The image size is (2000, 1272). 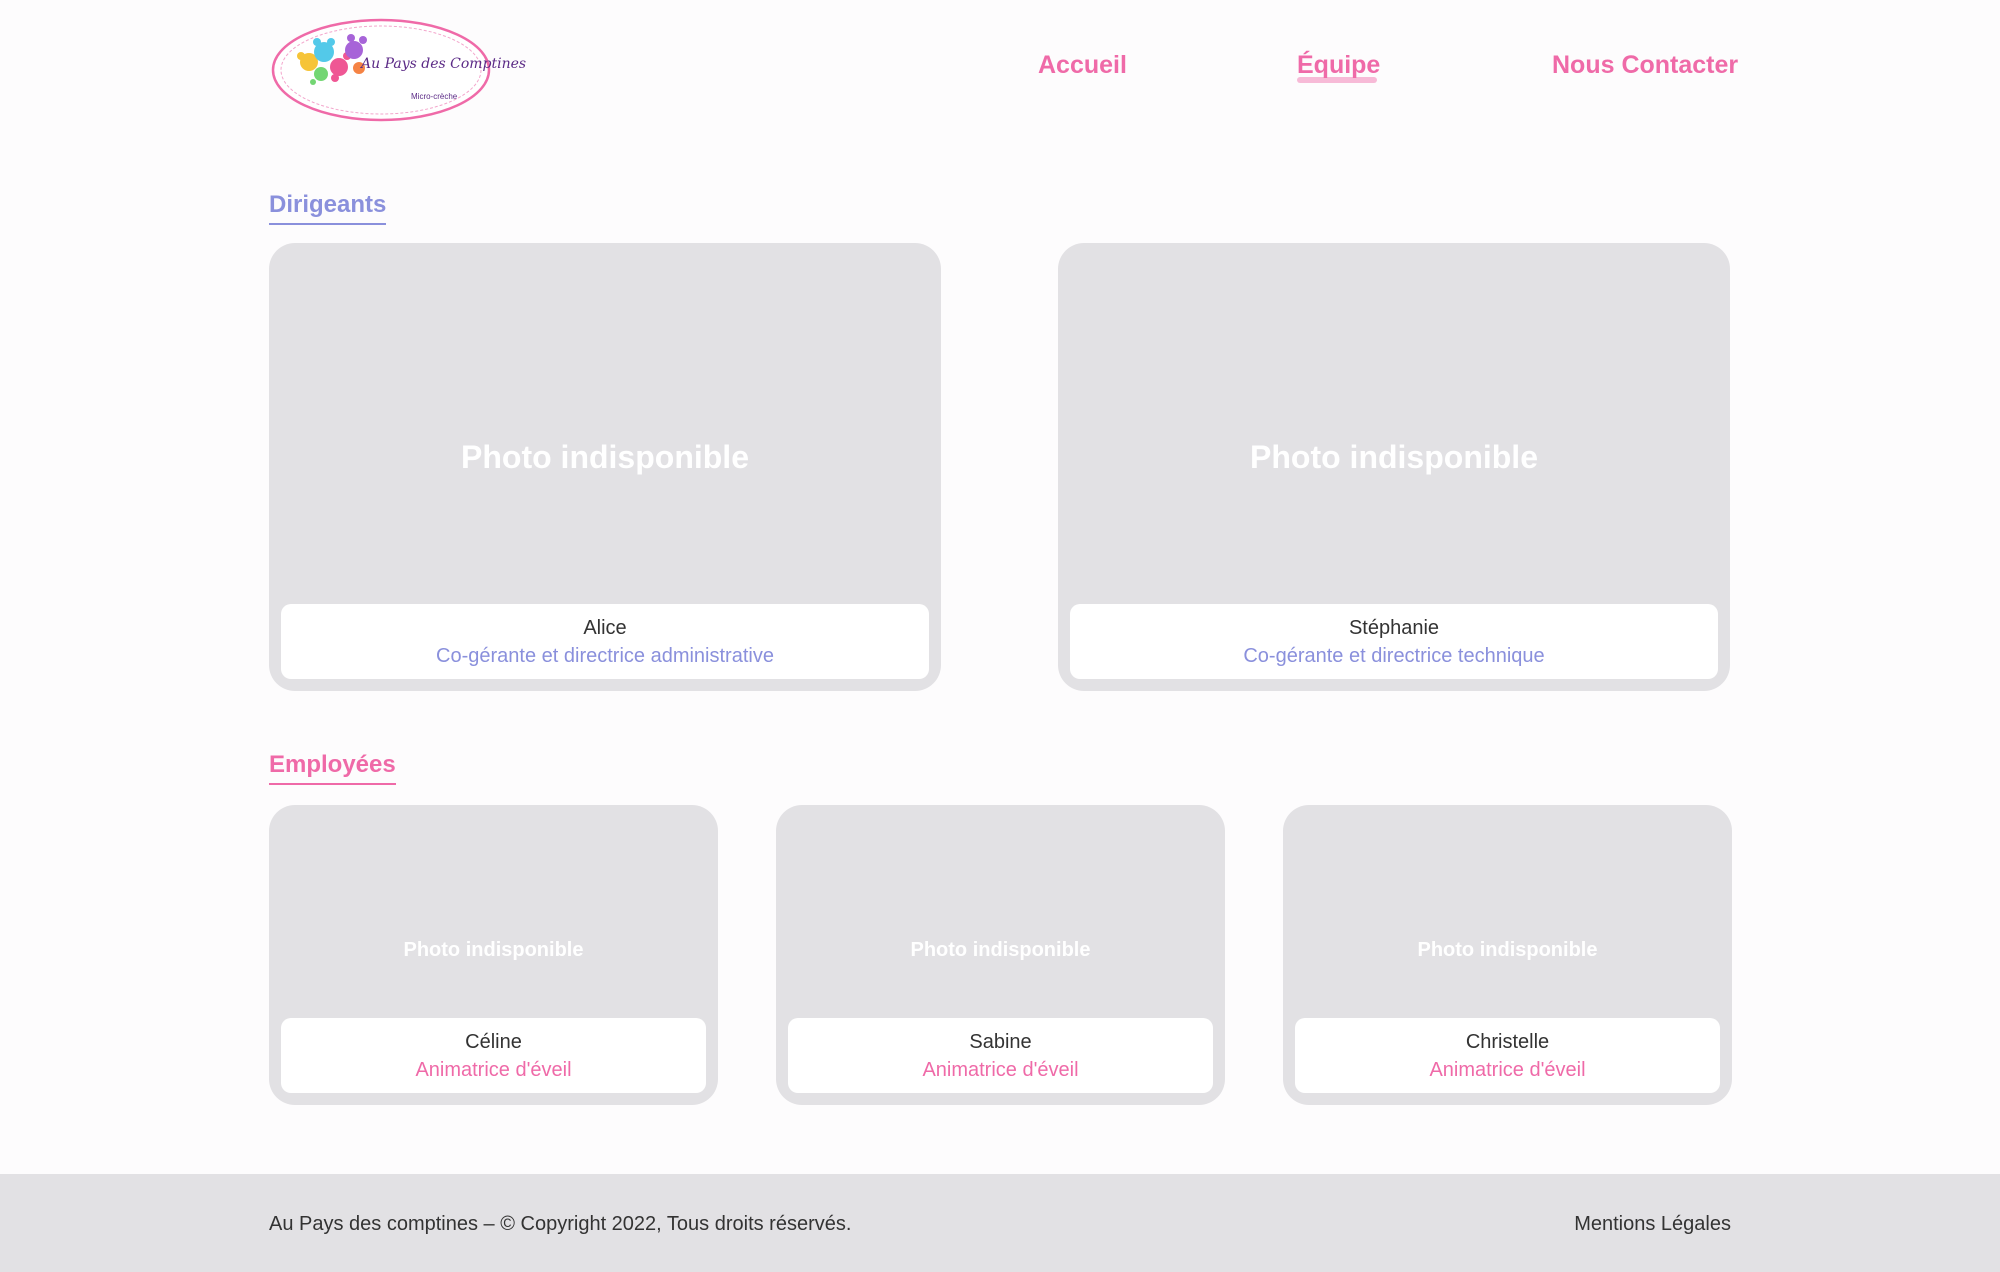 What do you see at coordinates (1082, 65) in the screenshot?
I see `nav-accueil: Accueil` at bounding box center [1082, 65].